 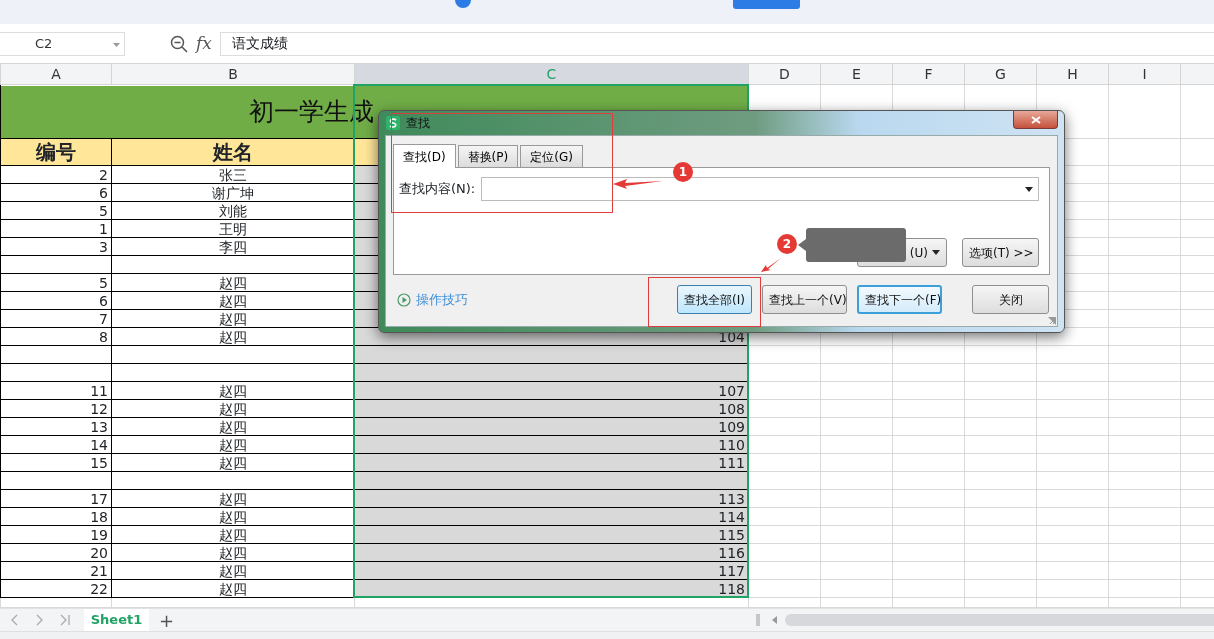 What do you see at coordinates (437, 189) in the screenshot?
I see `field-label: 查找内容(N):` at bounding box center [437, 189].